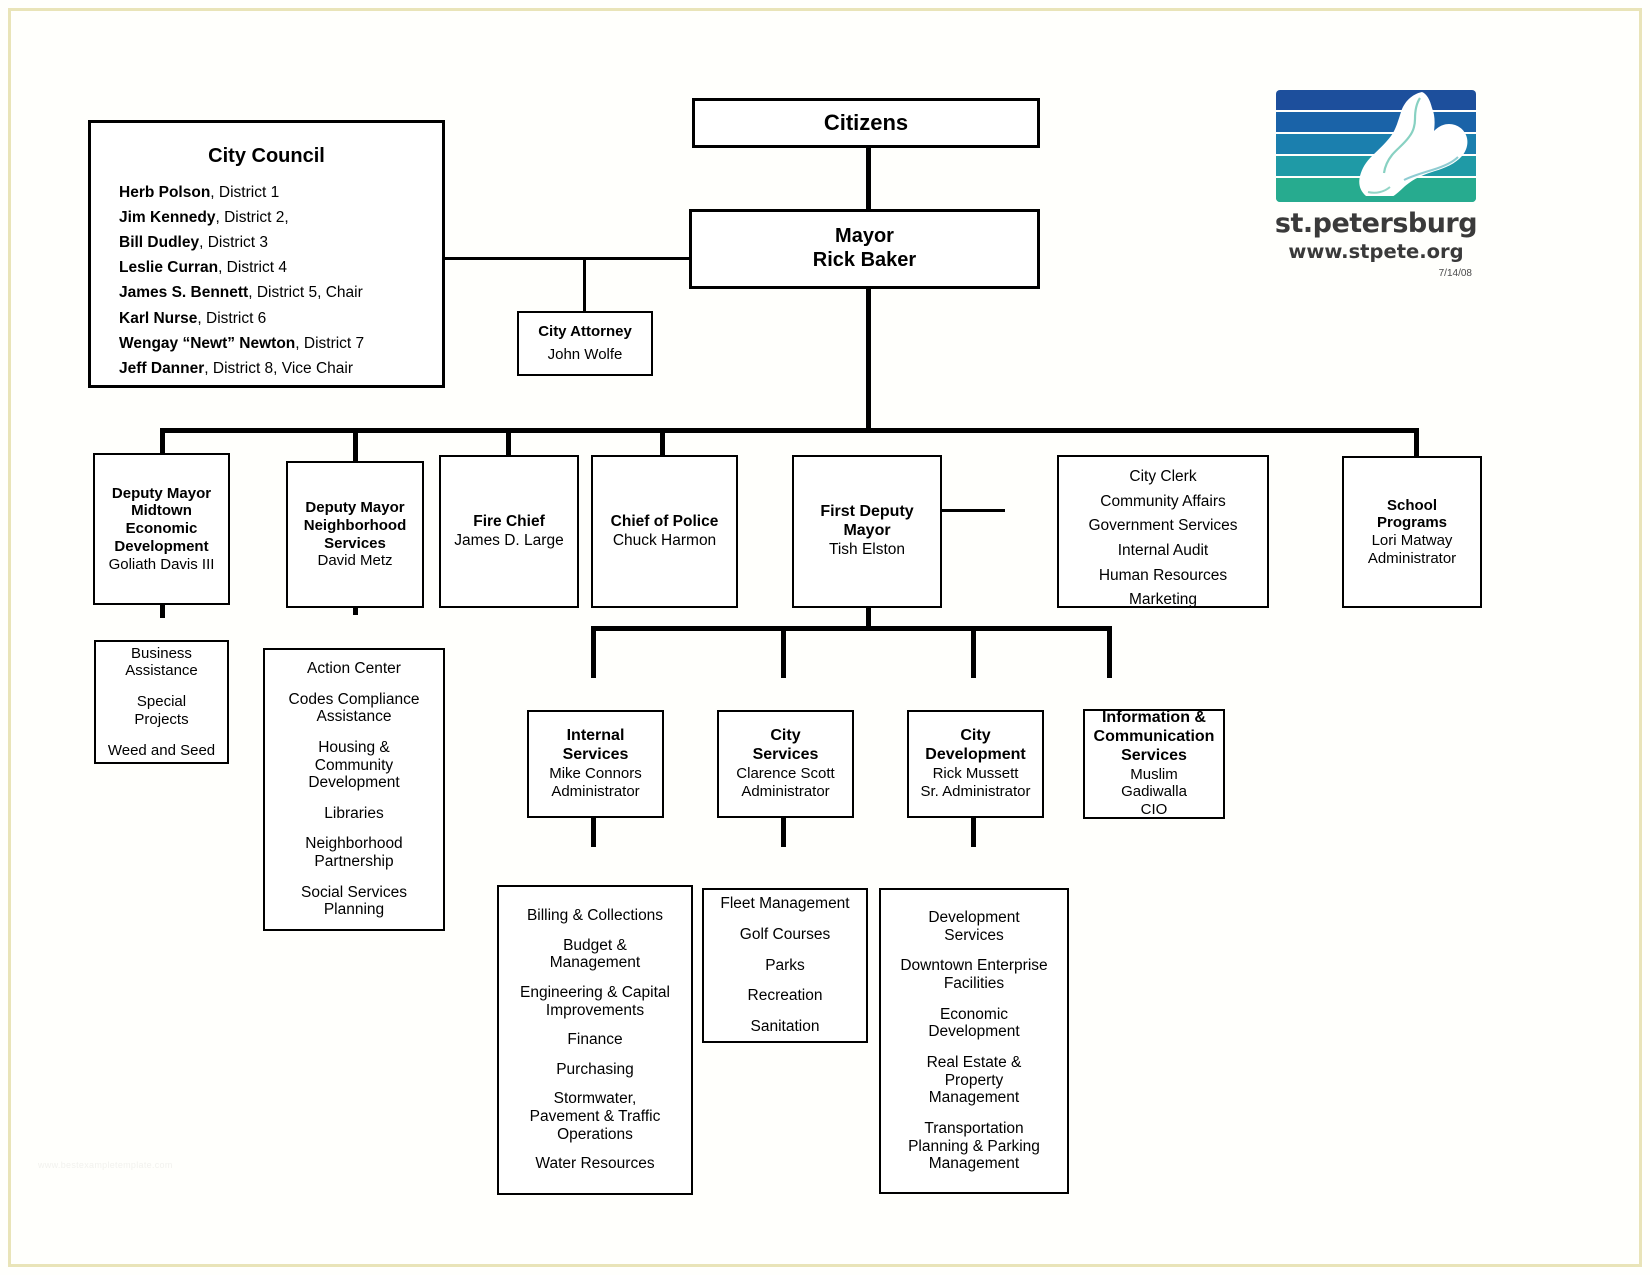 This screenshot has width=1650, height=1275. I want to click on council-member: Herb Polson, District 1, so click(199, 192).